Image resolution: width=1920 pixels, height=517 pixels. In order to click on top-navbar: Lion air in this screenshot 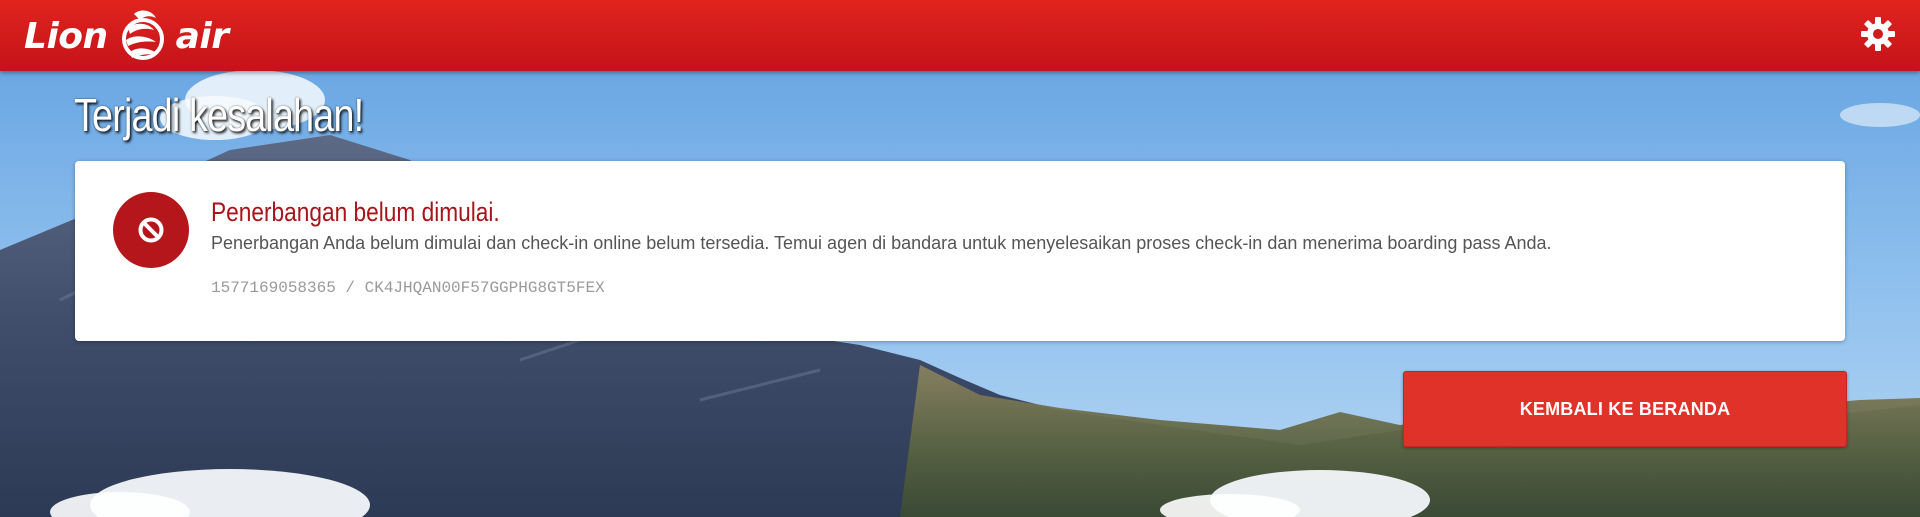, I will do `click(960, 35)`.